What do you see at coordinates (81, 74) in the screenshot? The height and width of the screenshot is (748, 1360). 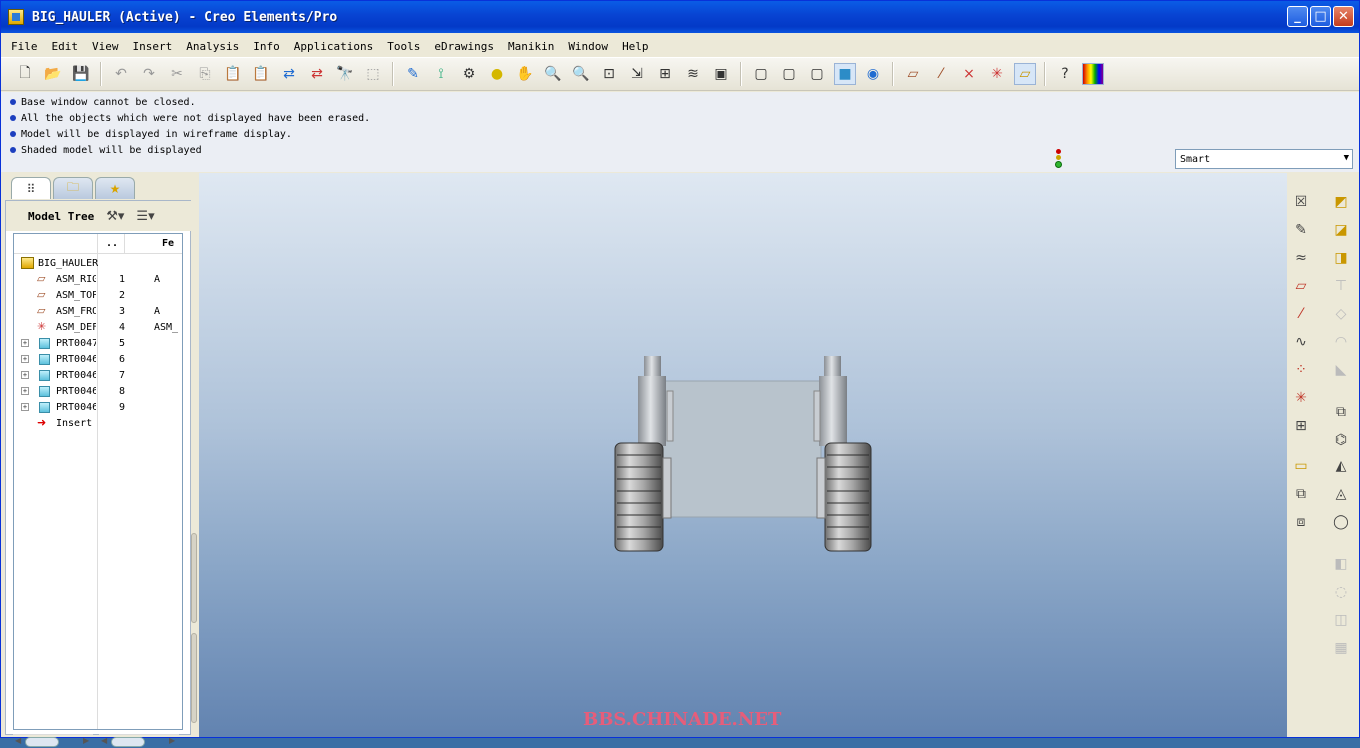 I see `save-icon: 💾` at bounding box center [81, 74].